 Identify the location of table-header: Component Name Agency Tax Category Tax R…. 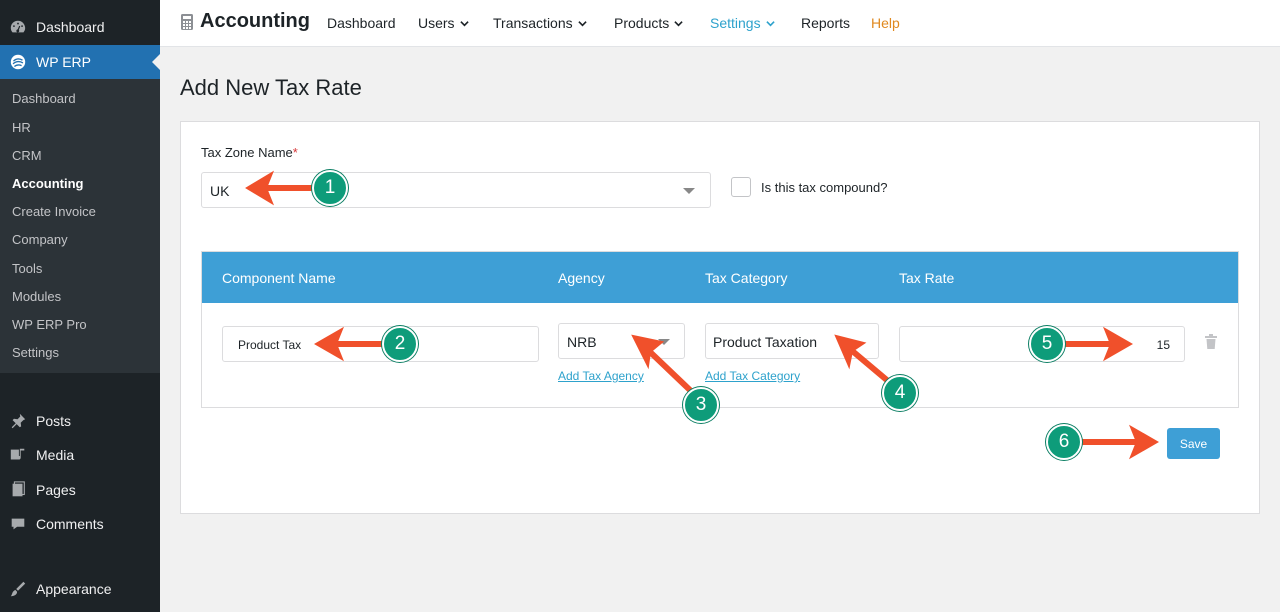
(720, 277).